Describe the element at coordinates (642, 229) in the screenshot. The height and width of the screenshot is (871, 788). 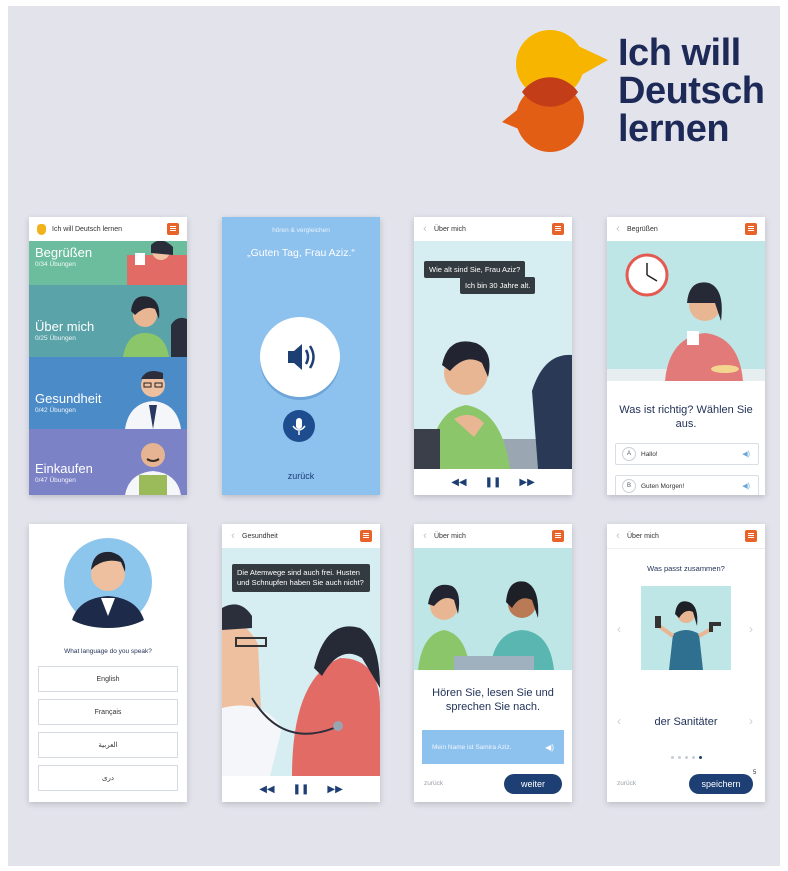
I see `screen-title: Begrüßen` at that location.